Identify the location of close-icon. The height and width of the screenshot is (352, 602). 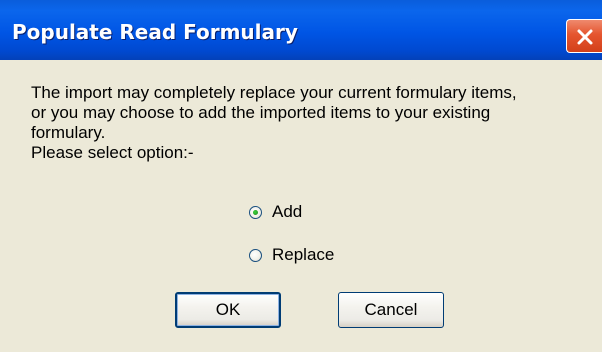
(585, 37).